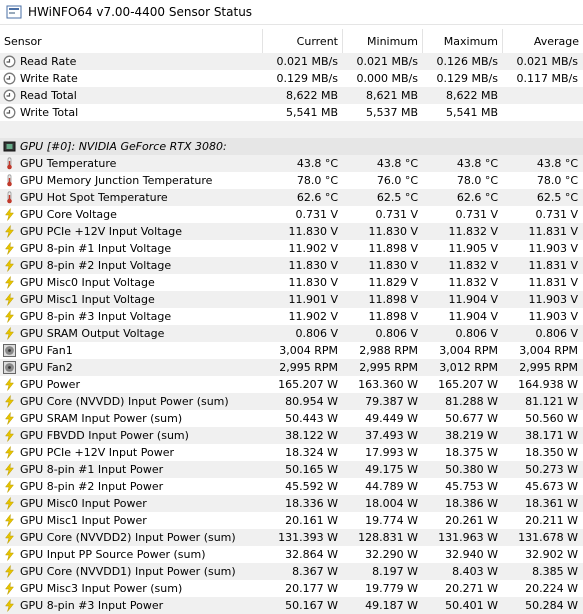 Image resolution: width=583 pixels, height=614 pixels. Describe the element at coordinates (391, 452) in the screenshot. I see `minimum-value: 17.993 W` at that location.